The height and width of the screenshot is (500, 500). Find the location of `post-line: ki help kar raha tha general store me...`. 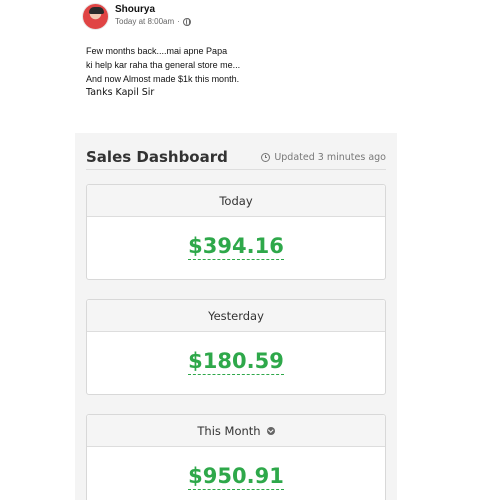

post-line: ki help kar raha tha general store me... is located at coordinates (163, 65).